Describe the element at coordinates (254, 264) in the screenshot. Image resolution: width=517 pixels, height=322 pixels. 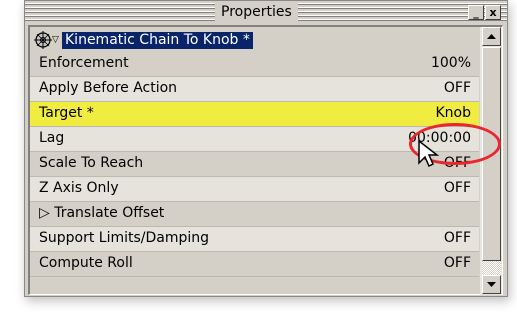
I see `property-row-compute-roll: Compute Roll OFF` at that location.